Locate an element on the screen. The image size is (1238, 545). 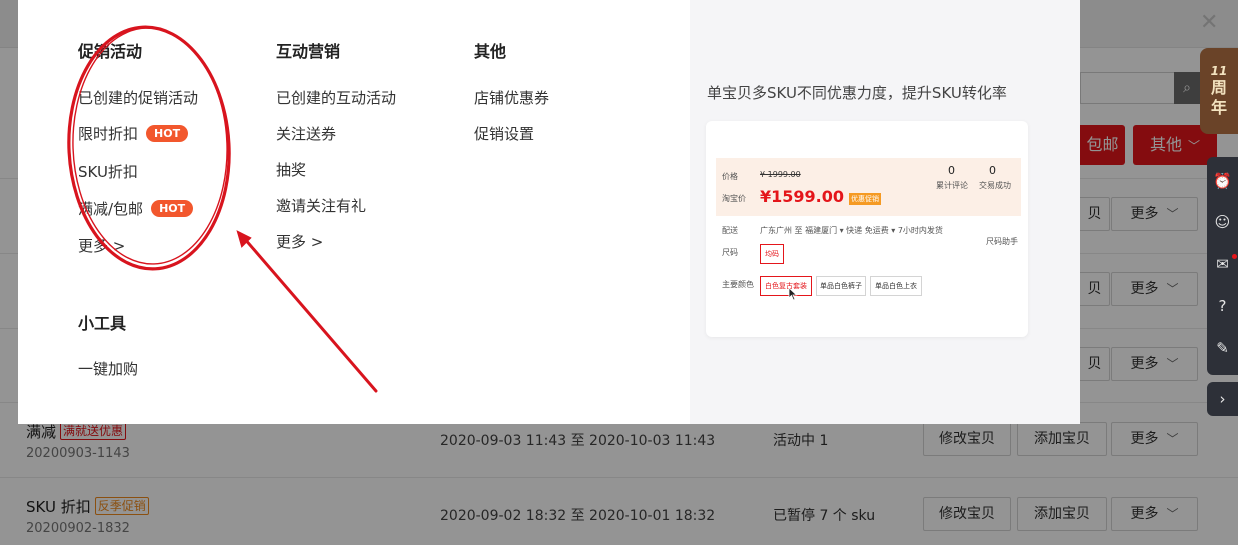
menu-full-reduction: 满减/包邮 HOT is located at coordinates (136, 208).